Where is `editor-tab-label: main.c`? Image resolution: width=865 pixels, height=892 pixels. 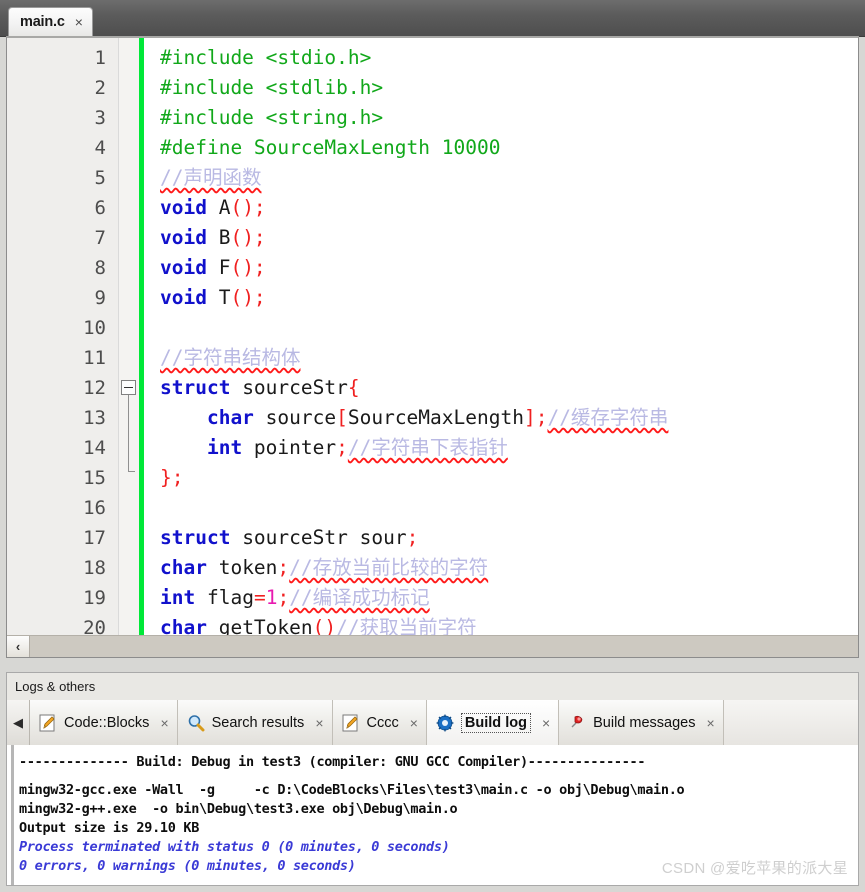 editor-tab-label: main.c is located at coordinates (42, 22).